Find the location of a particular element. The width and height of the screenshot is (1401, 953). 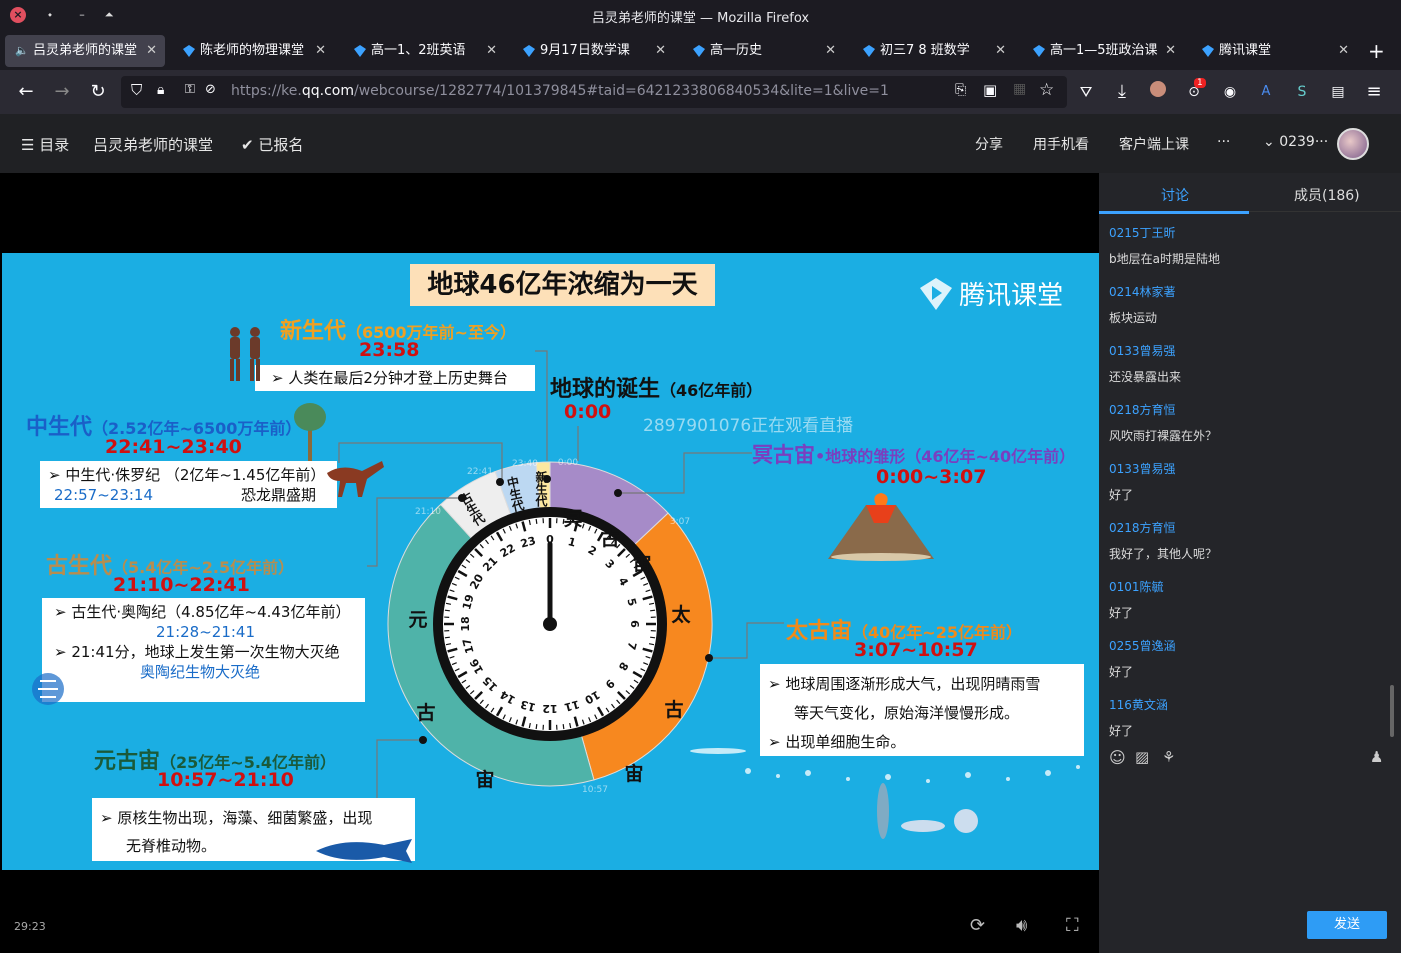

tab-7: 腾讯课堂 ✕ is located at coordinates (1274, 51).